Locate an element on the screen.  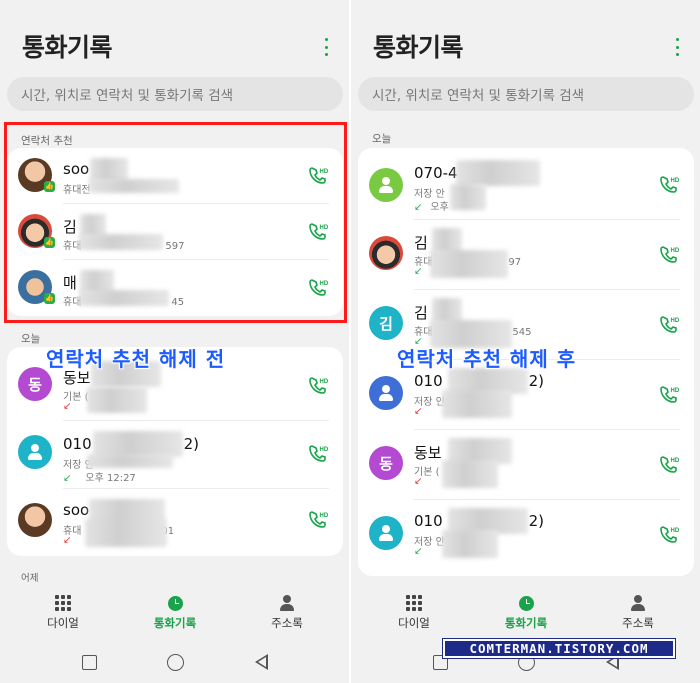
list-item: 010 2) 저장 안 ↙ HD is located at coordinates (526, 535).